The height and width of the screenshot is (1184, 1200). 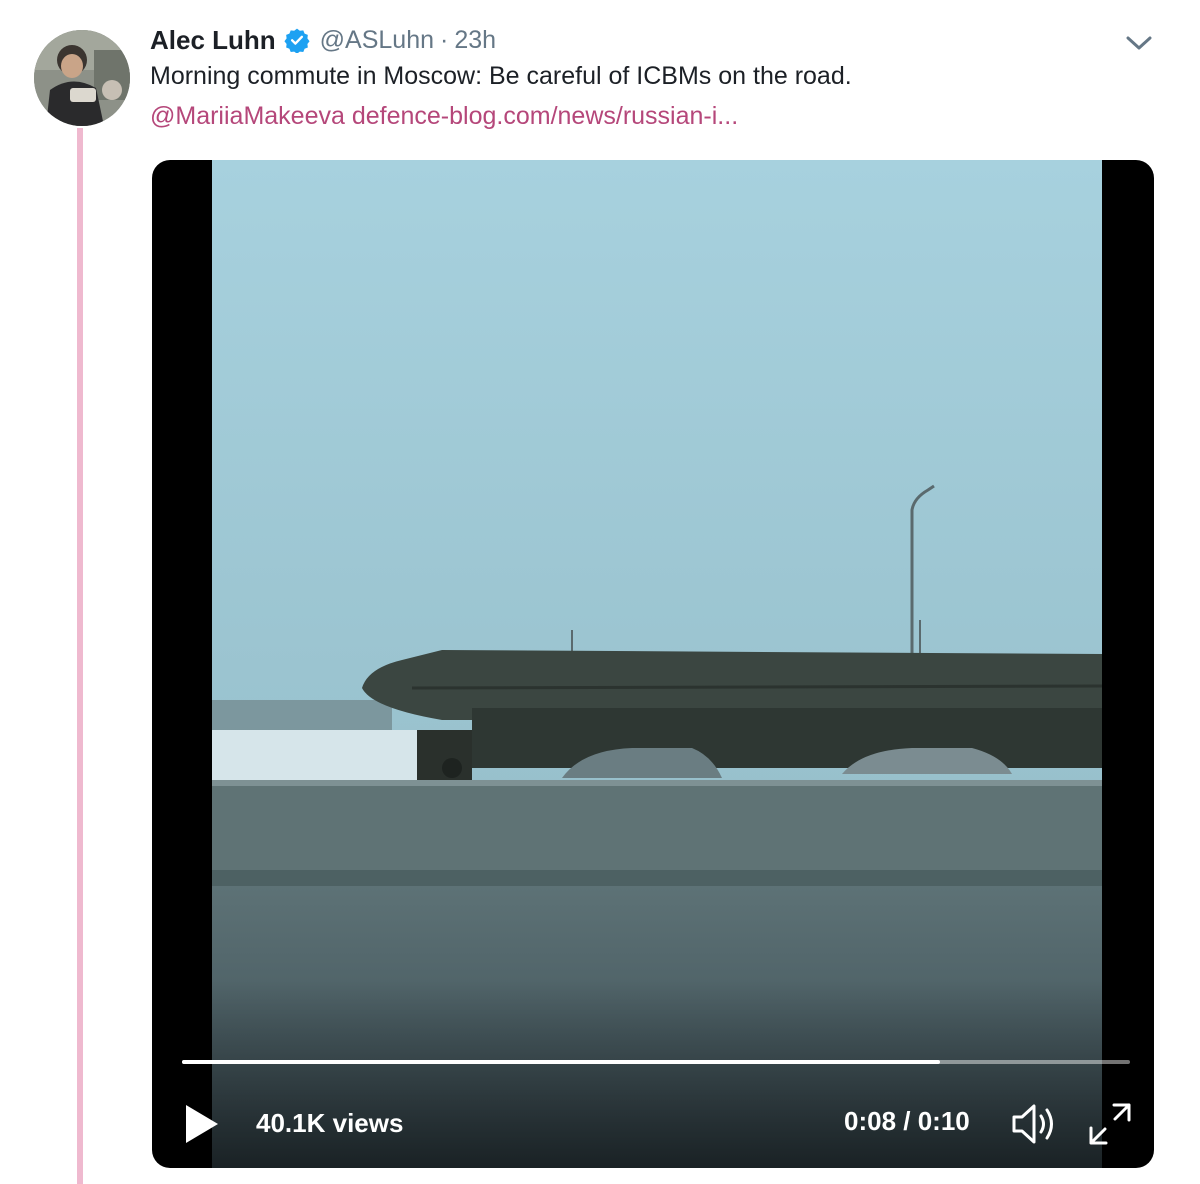 What do you see at coordinates (475, 40) in the screenshot?
I see `tweet-timestamp: 23h` at bounding box center [475, 40].